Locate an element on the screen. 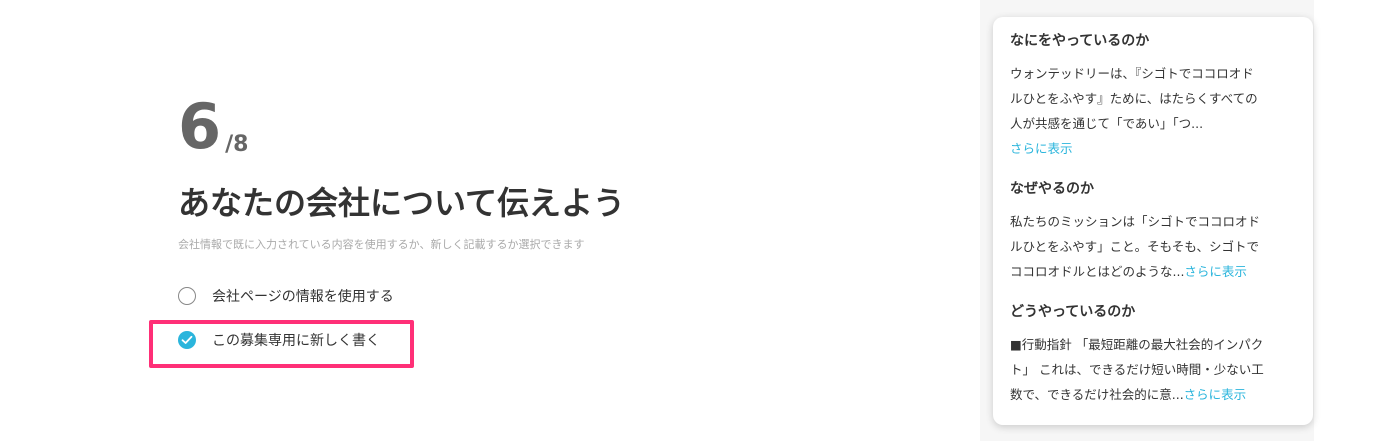 This screenshot has height=441, width=1387. radio-checked-icon is located at coordinates (187, 340).